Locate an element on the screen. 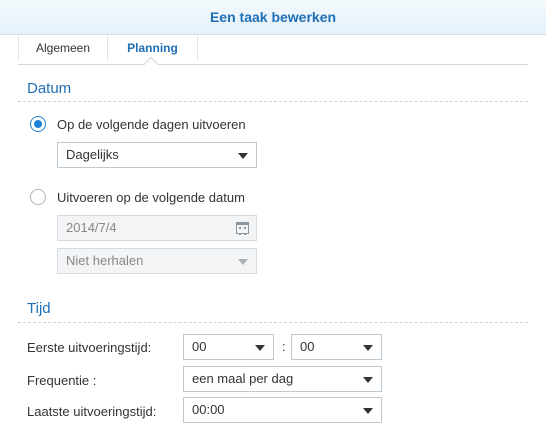  calendar-icon is located at coordinates (242, 228).